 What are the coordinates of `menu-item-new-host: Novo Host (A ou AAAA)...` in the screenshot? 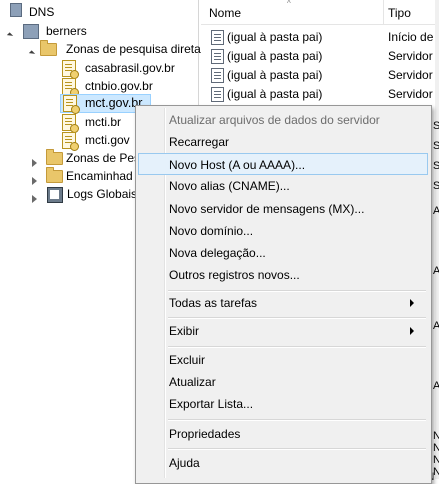 It's located at (283, 164).